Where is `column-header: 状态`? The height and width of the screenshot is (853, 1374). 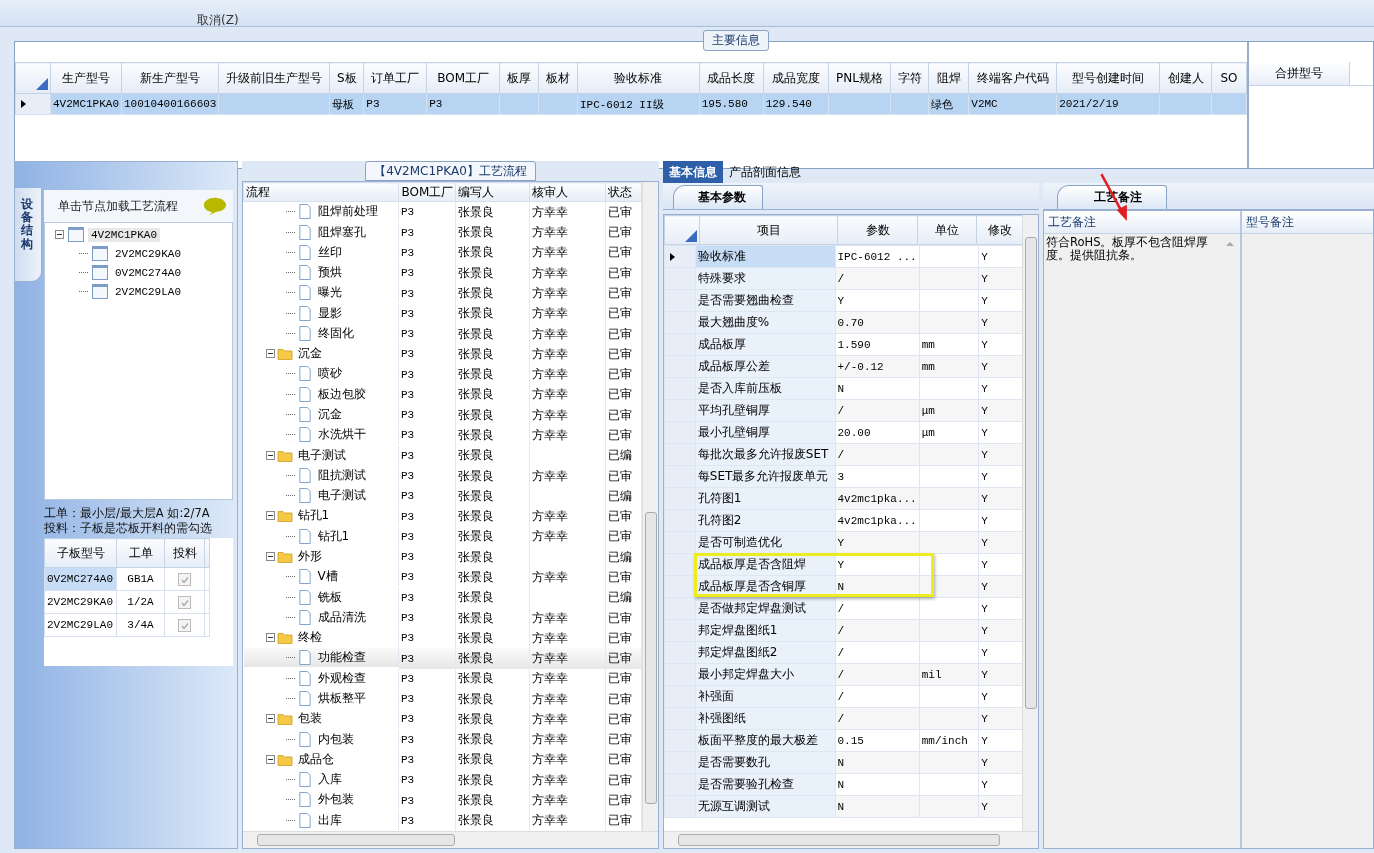
column-header: 状态 is located at coordinates (623, 192).